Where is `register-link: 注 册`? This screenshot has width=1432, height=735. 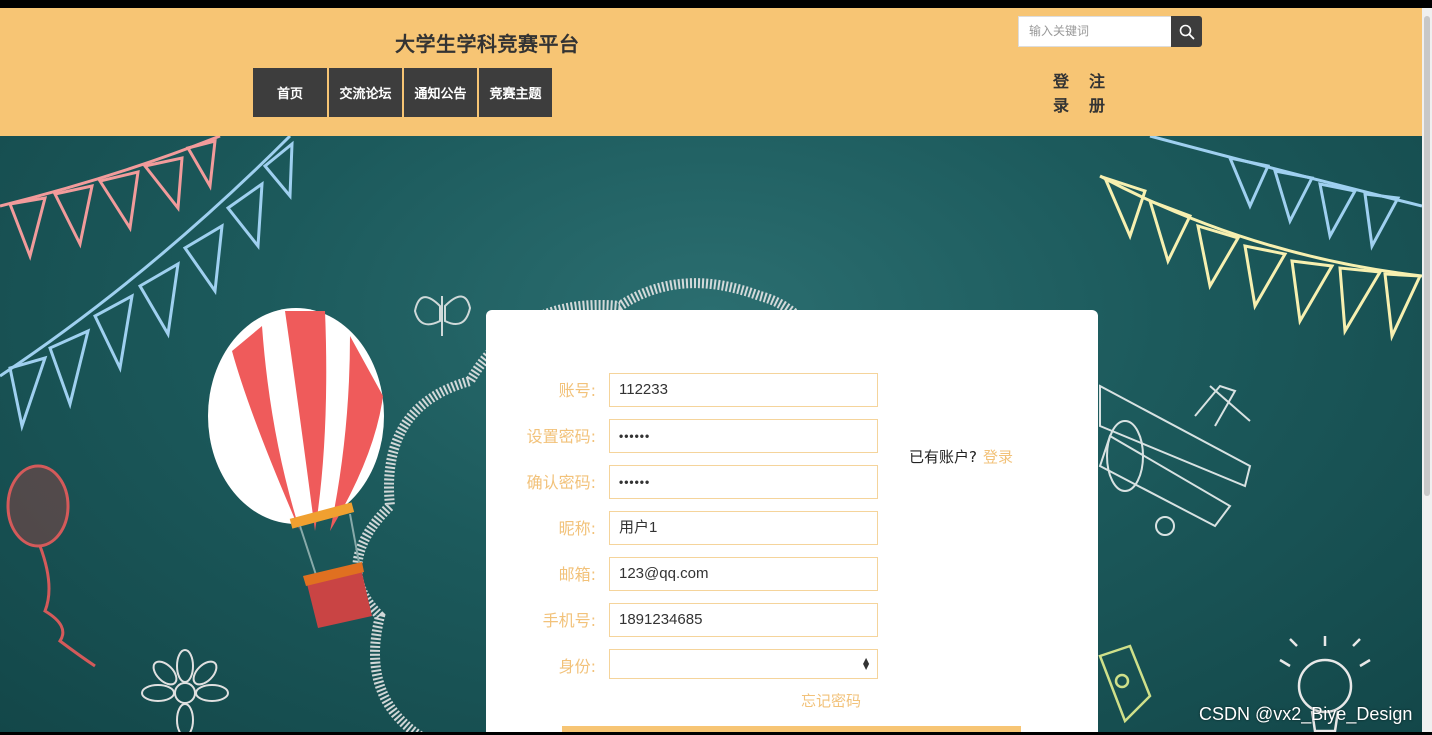 register-link: 注 册 is located at coordinates (1097, 94).